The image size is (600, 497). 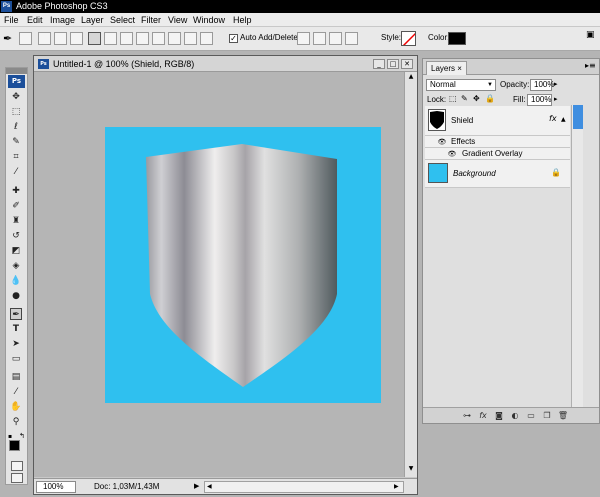 I want to click on path-exclude-icon, so click(x=351, y=38).